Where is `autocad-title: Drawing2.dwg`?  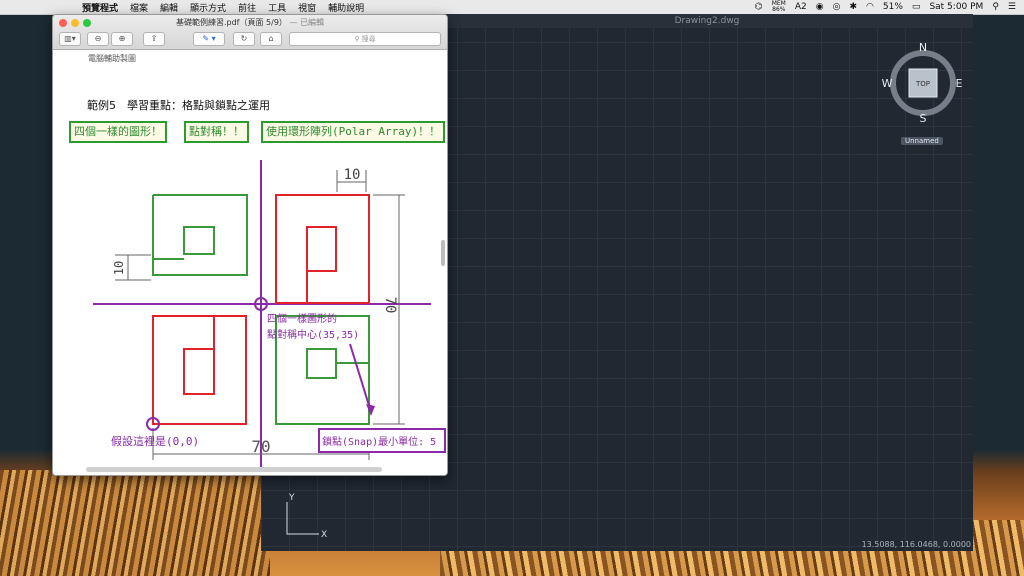 autocad-title: Drawing2.dwg is located at coordinates (707, 21).